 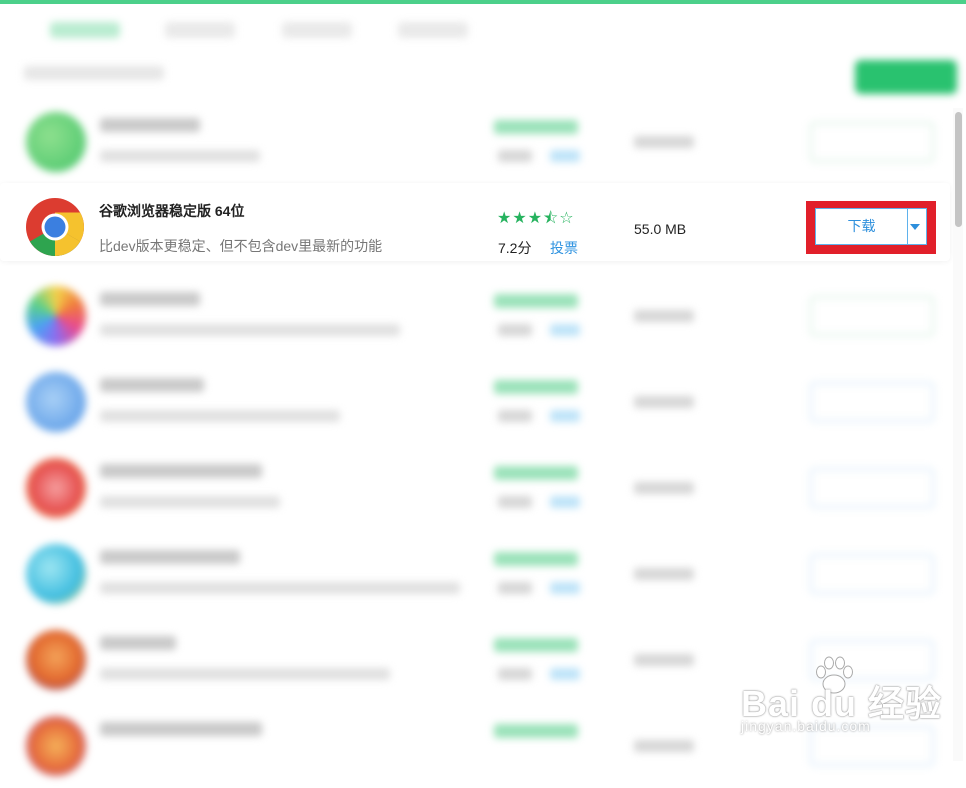 I want to click on app-title: 谷歌浏览器稳定版 64位, so click(x=172, y=211).